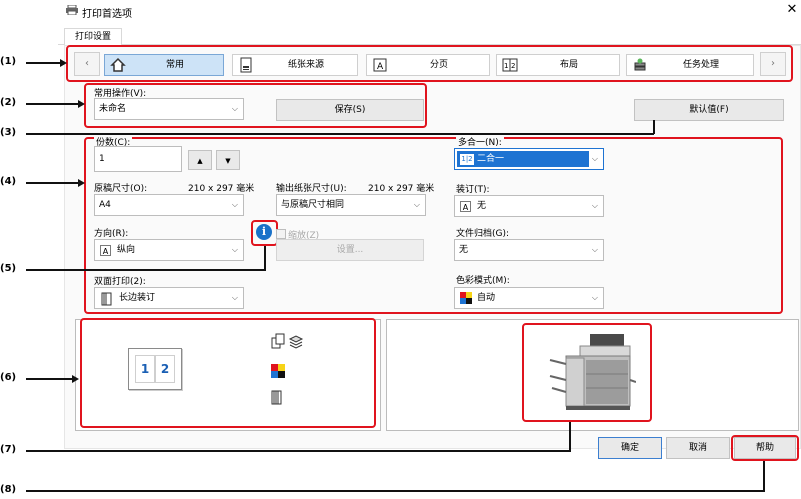 Image resolution: width=801 pixels, height=499 pixels. I want to click on orientation-value: 纵向, so click(126, 250).